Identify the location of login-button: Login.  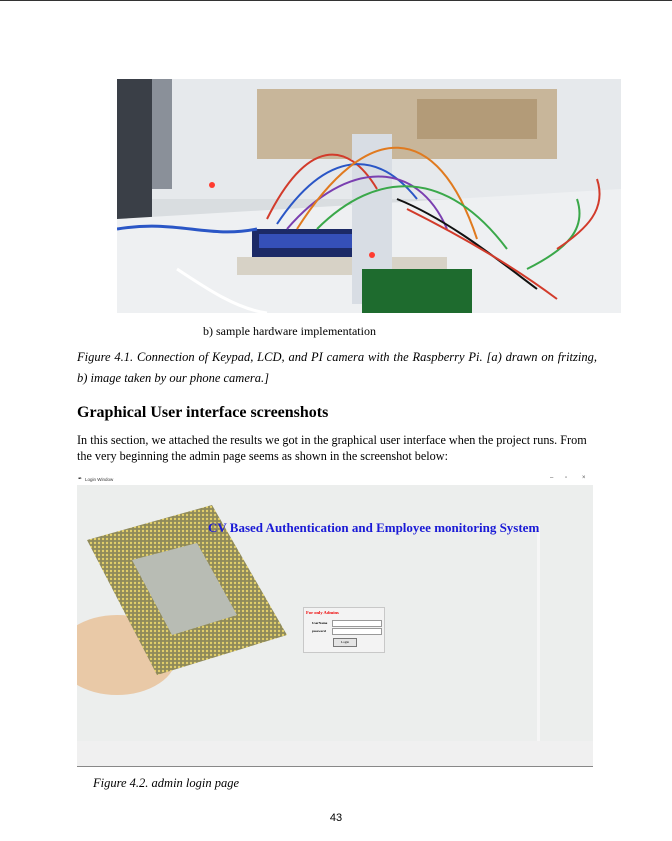
(345, 642).